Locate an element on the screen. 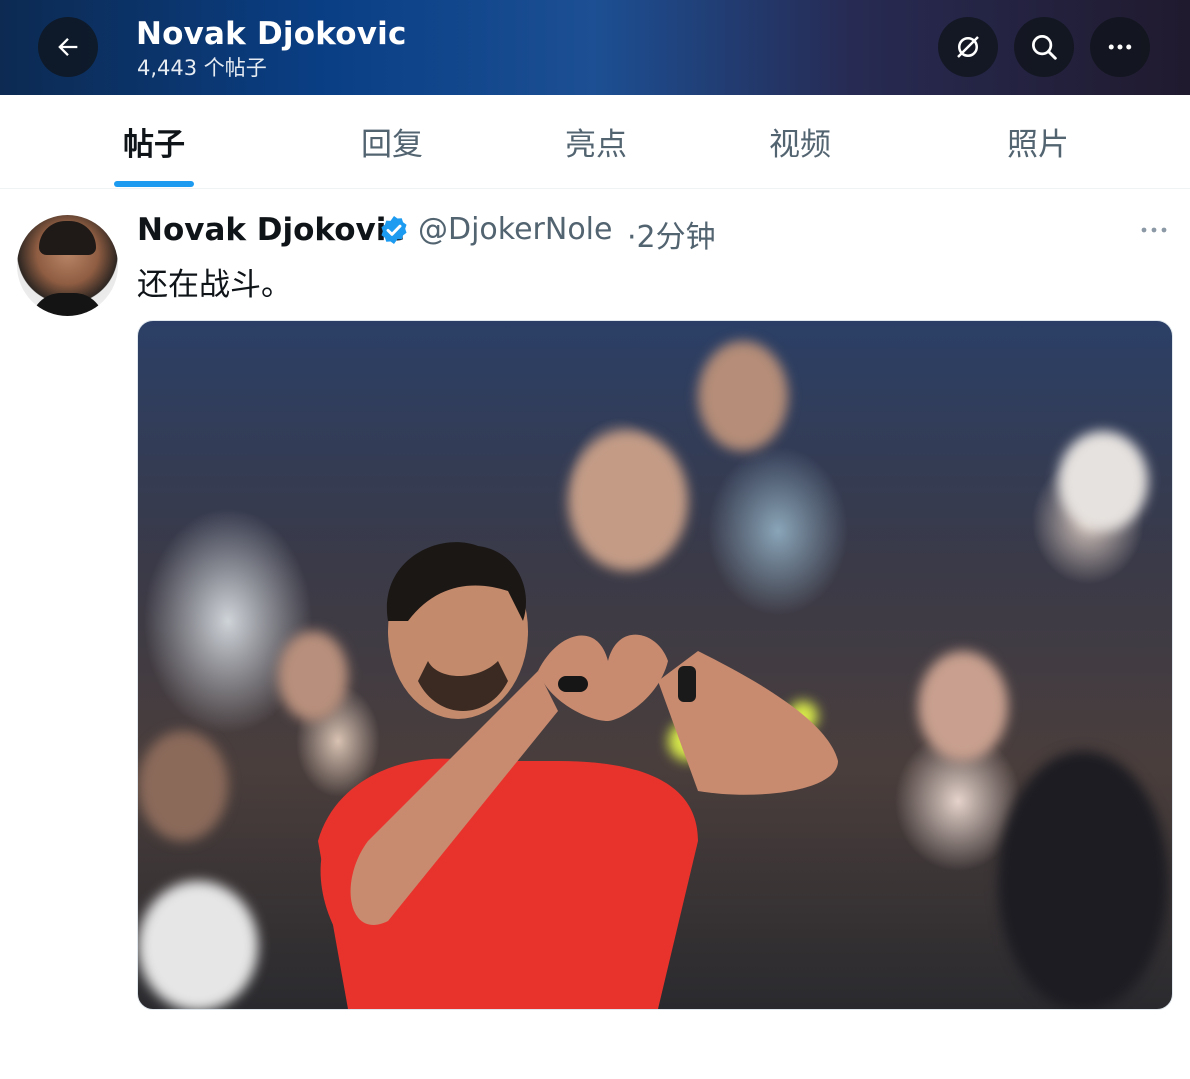  arrow-left-icon is located at coordinates (68, 47).